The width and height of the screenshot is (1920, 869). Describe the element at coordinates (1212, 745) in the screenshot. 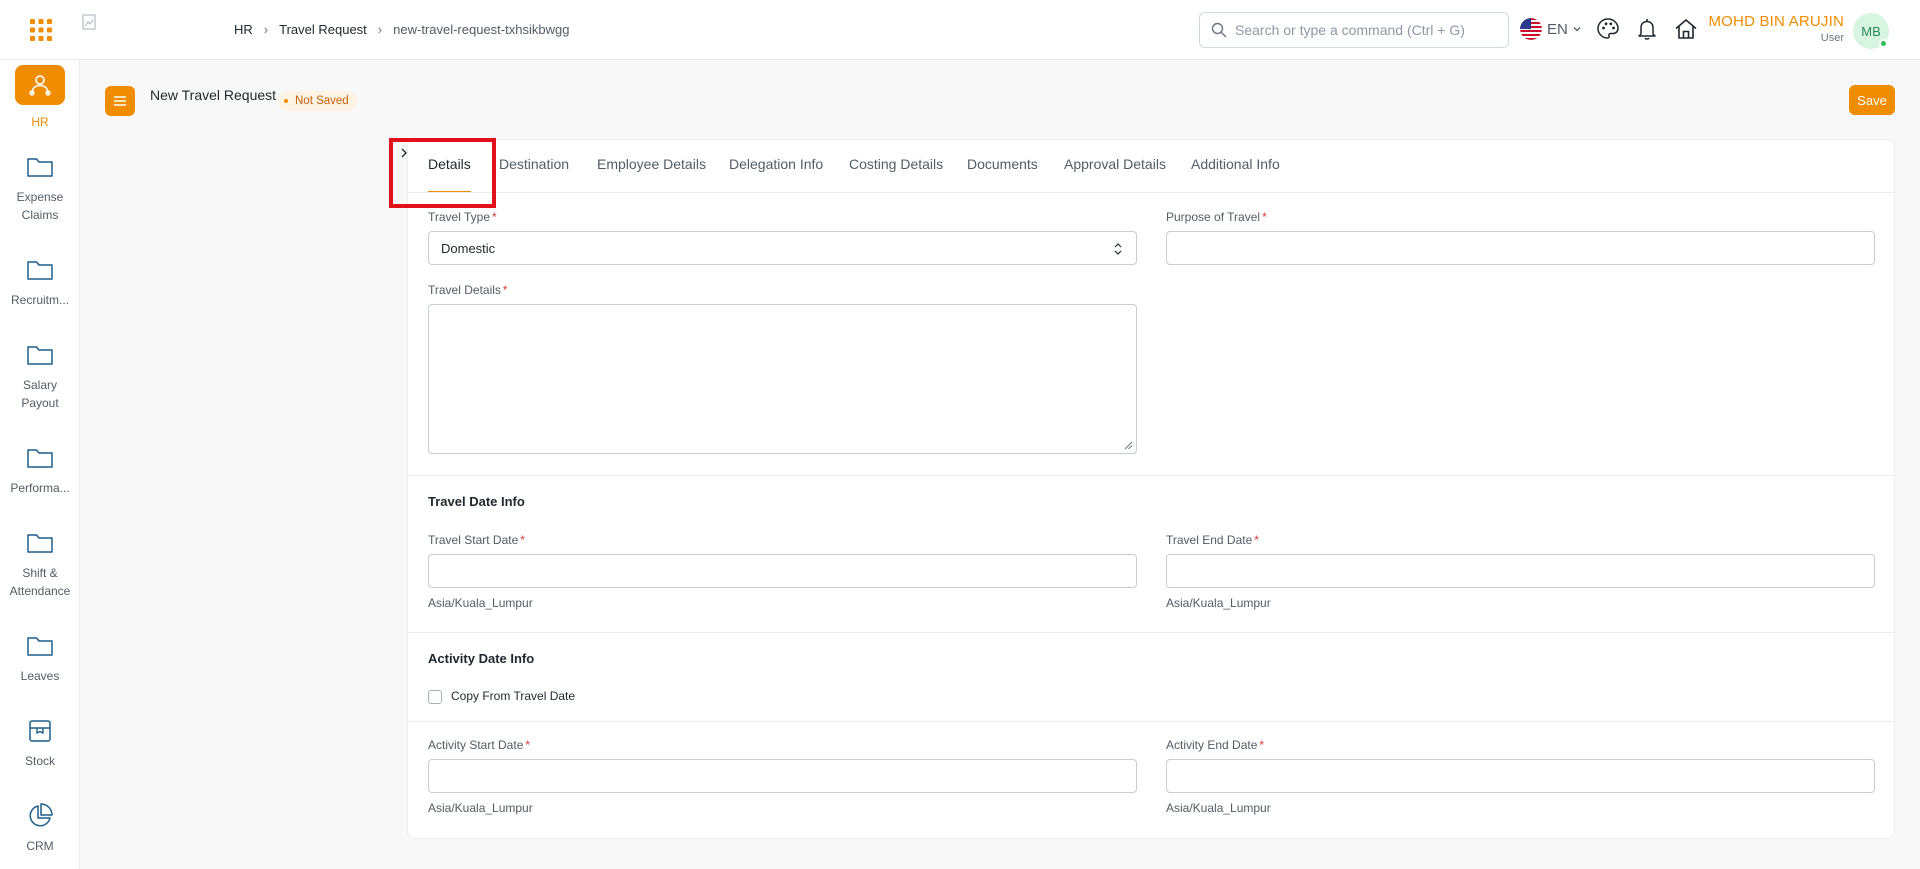

I see `field-label-text: Activity End Date` at that location.